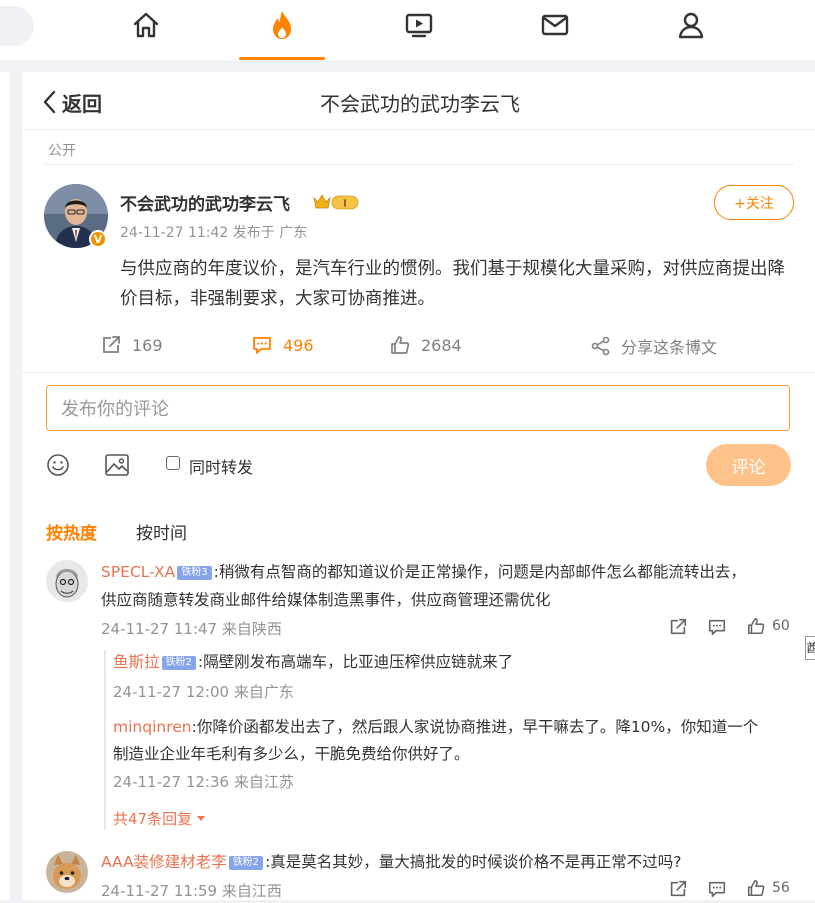 This screenshot has width=815, height=903. I want to click on video-icon, so click(419, 25).